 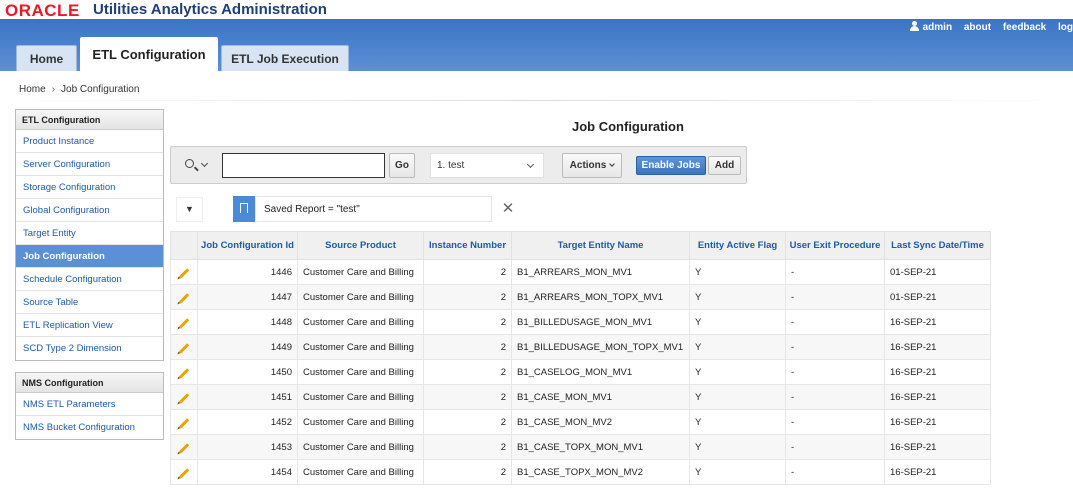 I want to click on cell-target-entity-name: B1_CASE_MON_MV2, so click(x=600, y=422).